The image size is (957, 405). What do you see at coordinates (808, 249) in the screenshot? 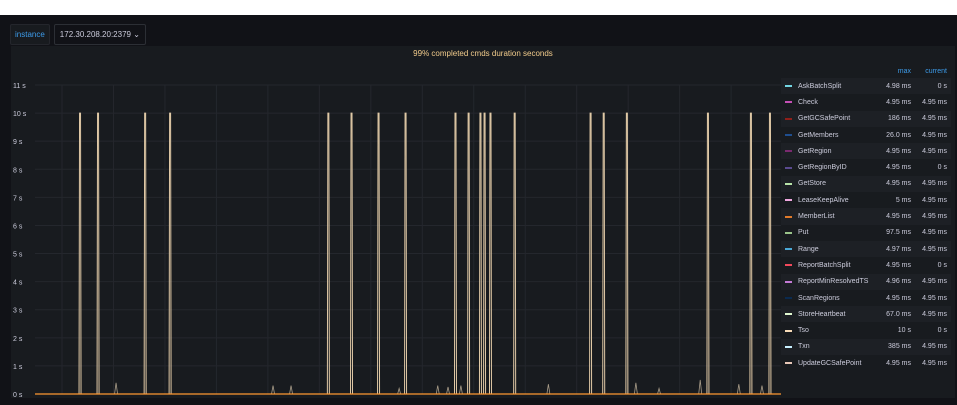
I see `legend-series-name: Range` at bounding box center [808, 249].